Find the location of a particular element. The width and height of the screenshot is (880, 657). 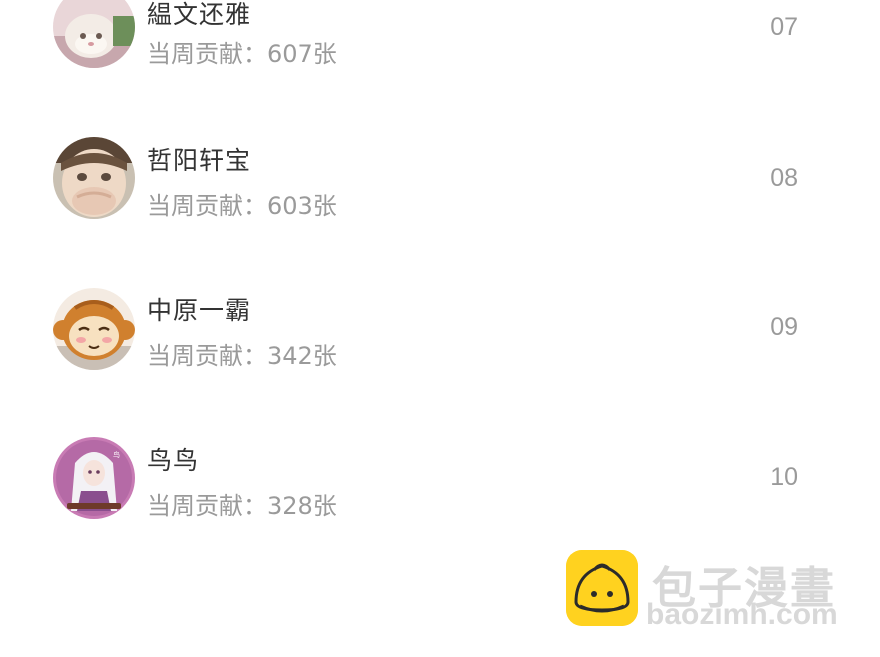

user-name: 緼文还雅 is located at coordinates (199, 14).